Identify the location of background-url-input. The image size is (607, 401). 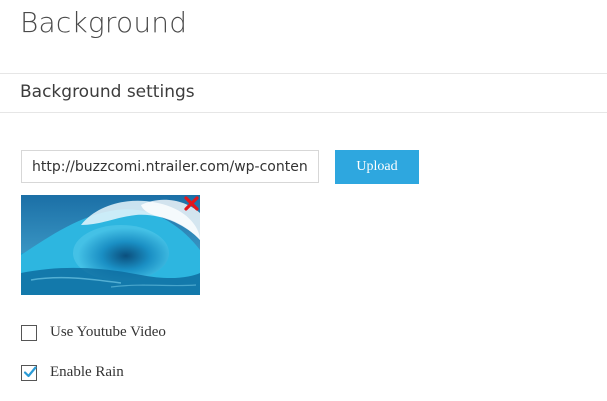
(170, 166).